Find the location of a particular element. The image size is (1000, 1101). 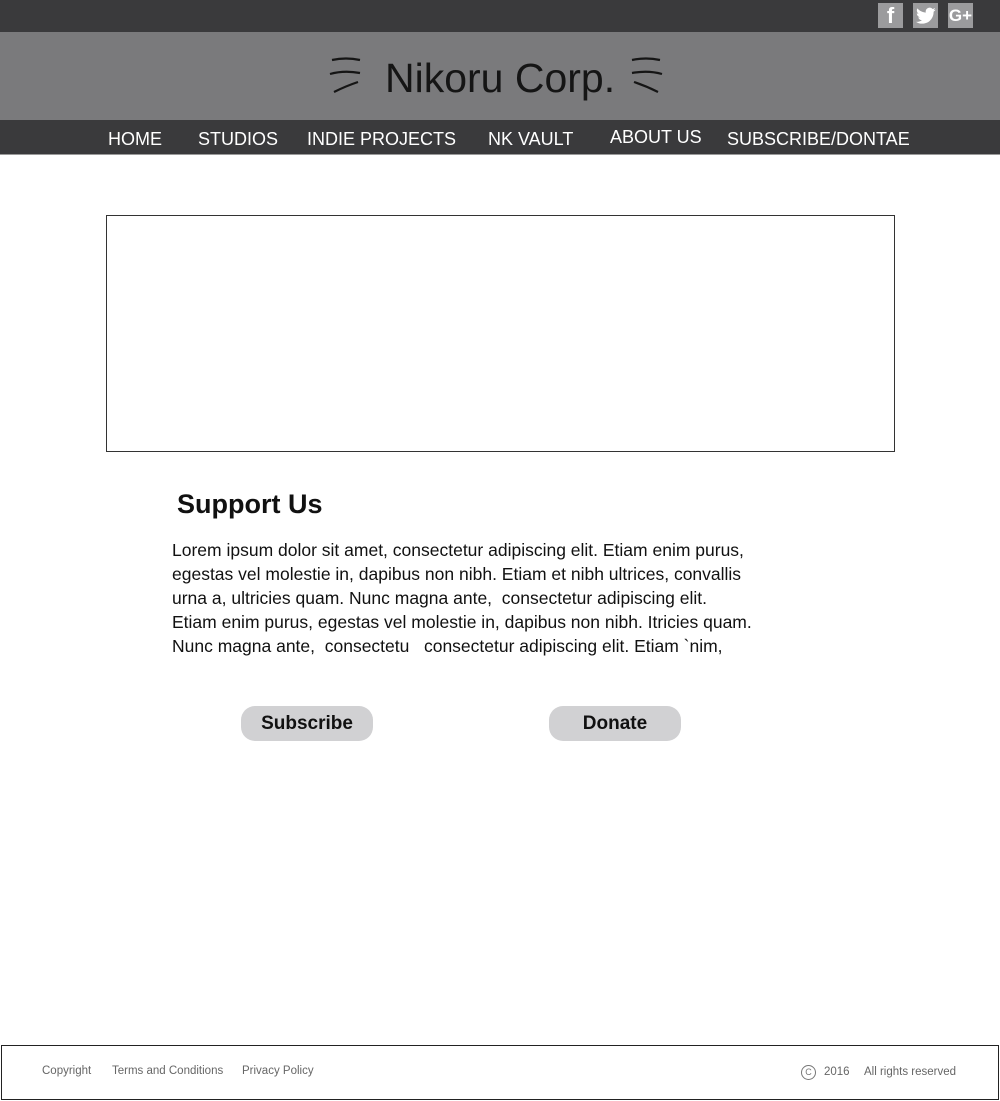

google-plus-icon: G+ is located at coordinates (960, 15).